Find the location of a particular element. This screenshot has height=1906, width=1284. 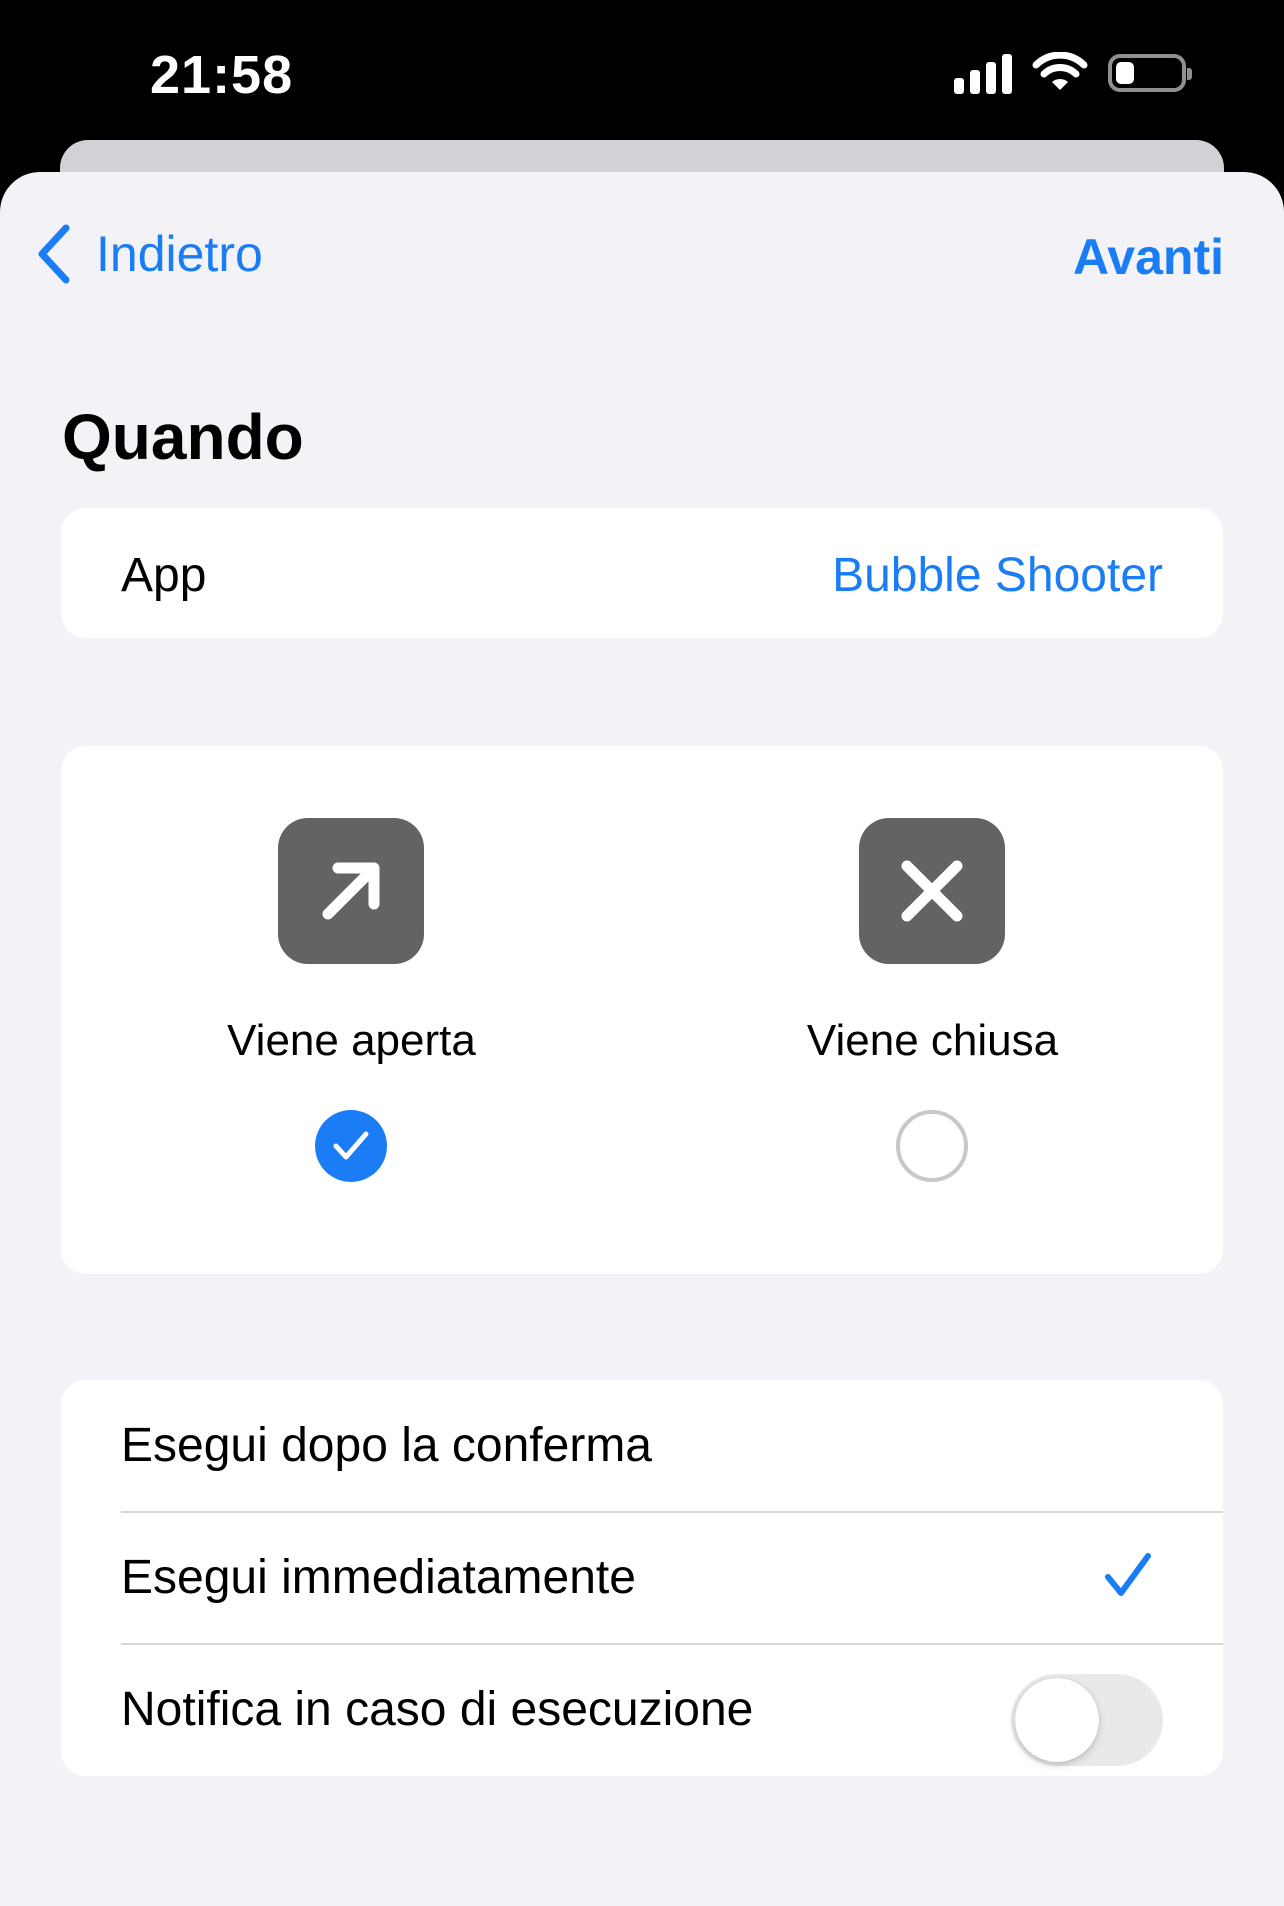

back-label: Indietro is located at coordinates (179, 254).